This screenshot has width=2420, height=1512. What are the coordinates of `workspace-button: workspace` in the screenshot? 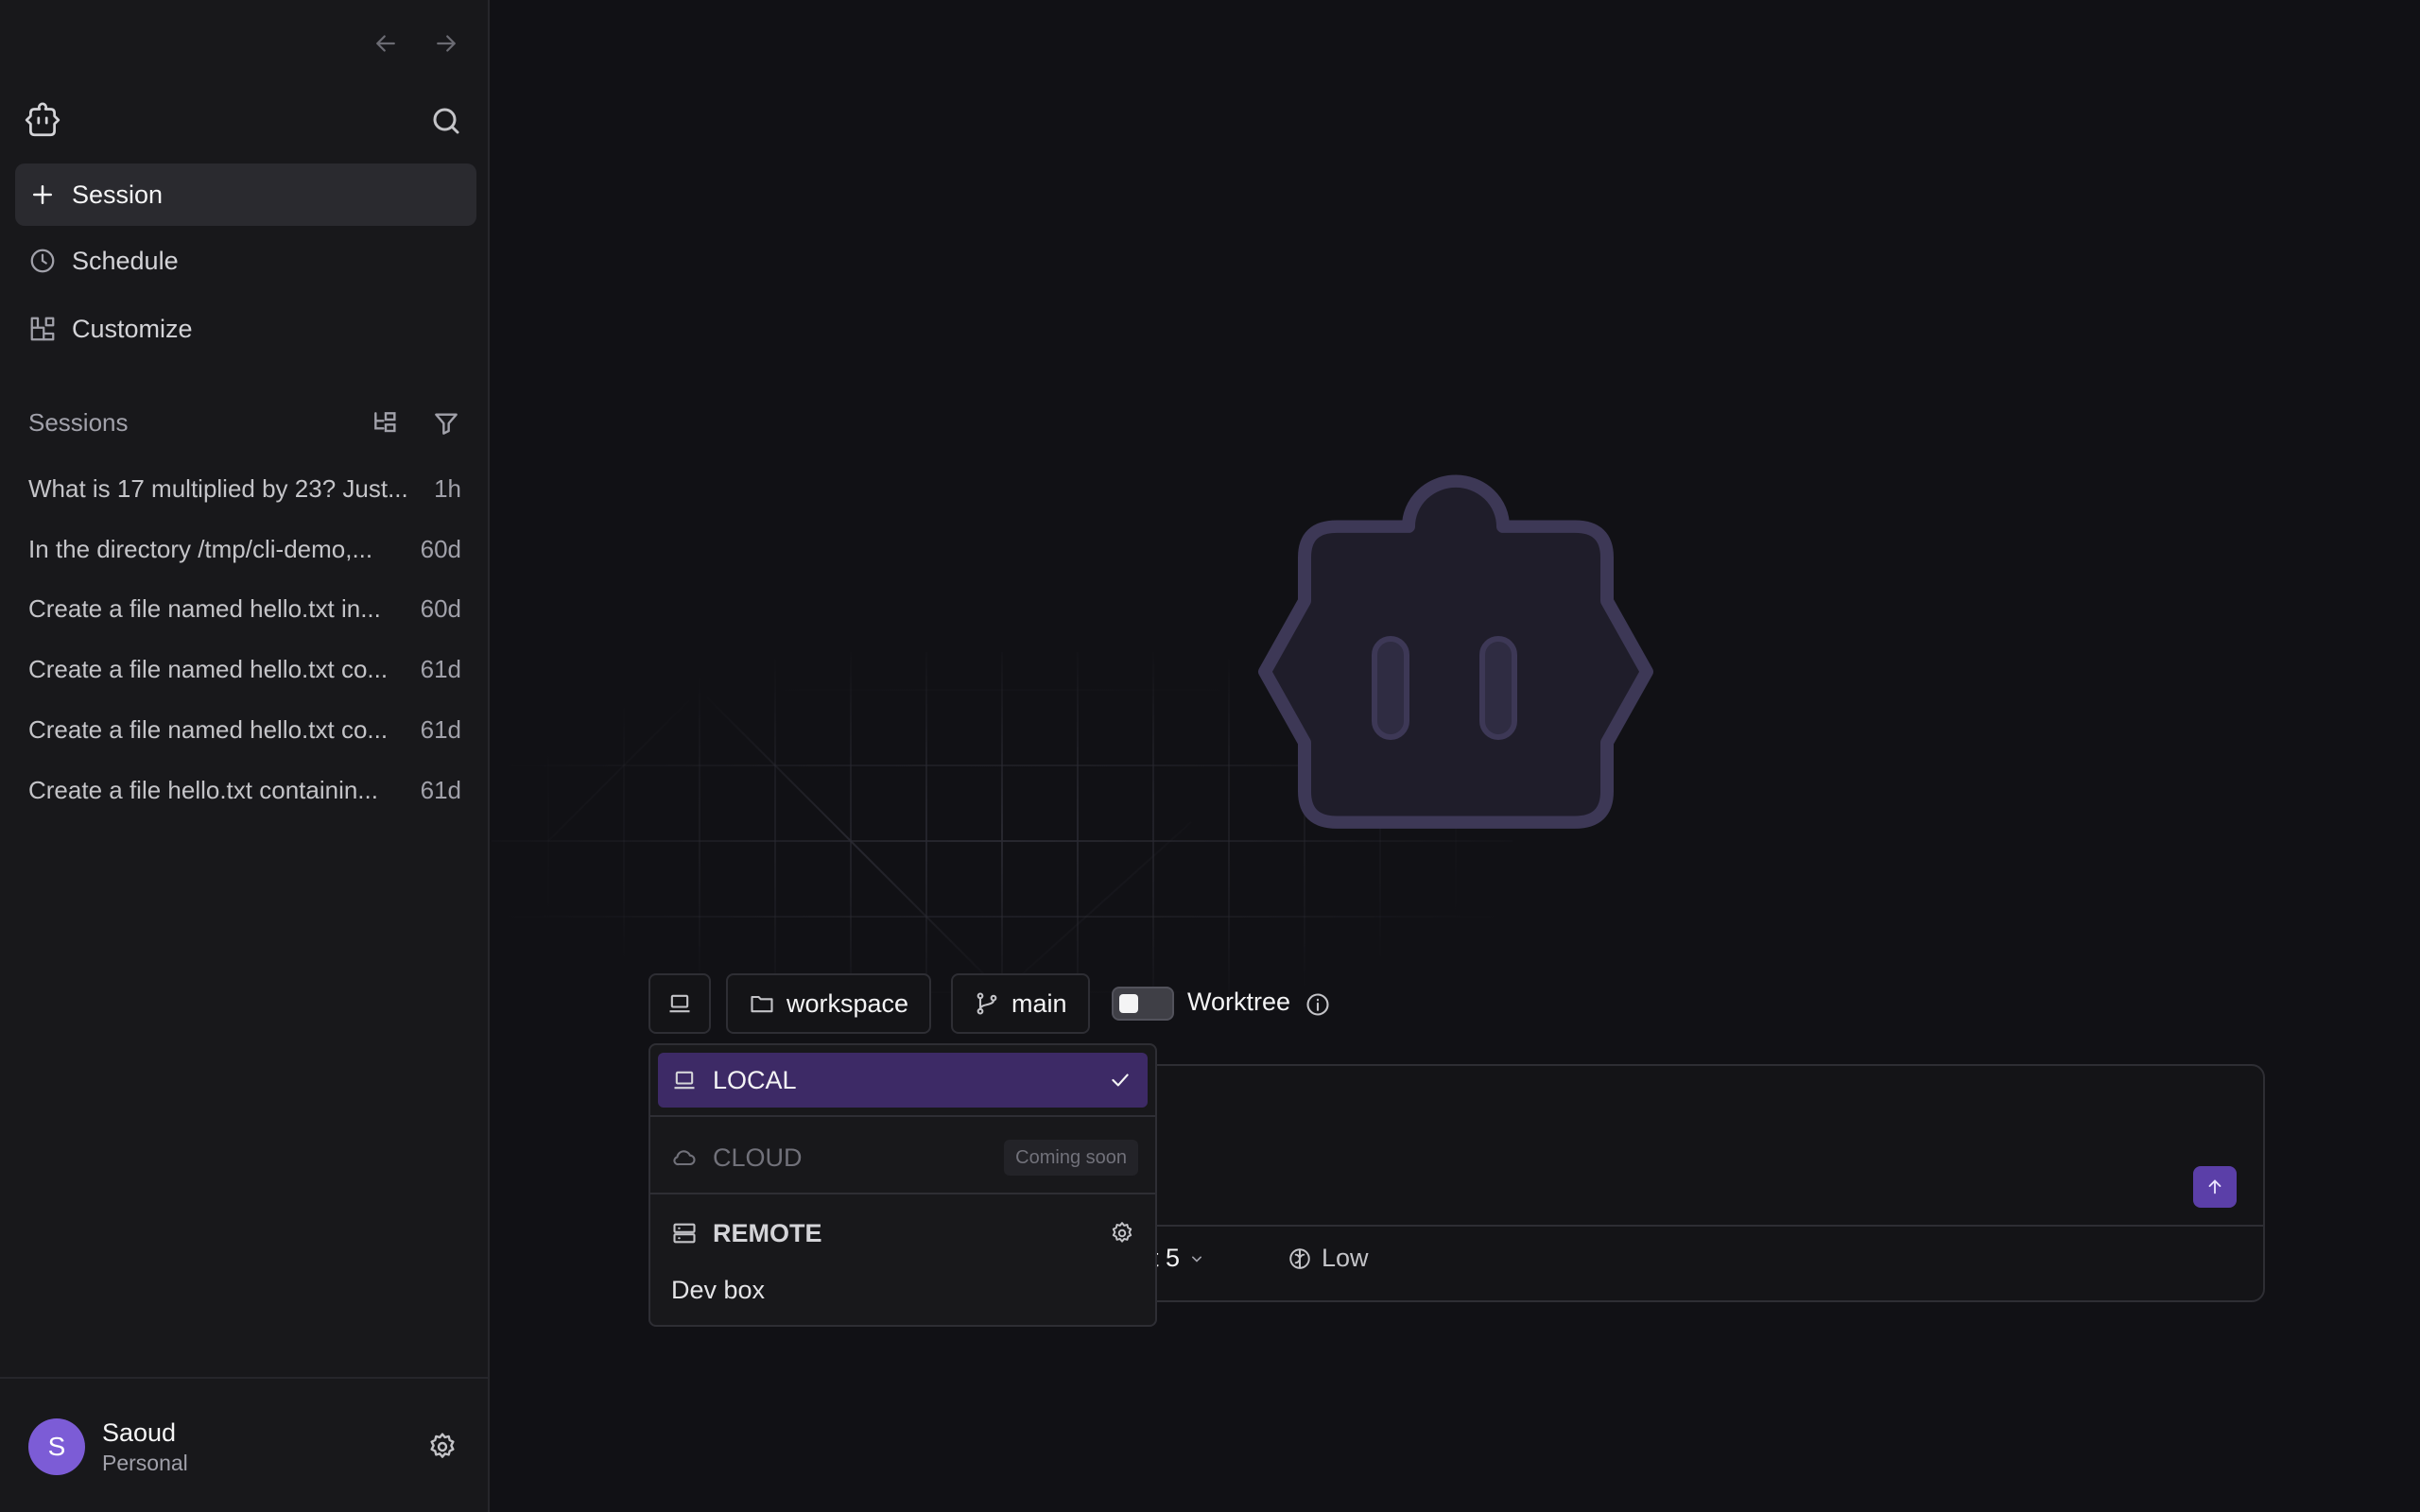 It's located at (829, 1003).